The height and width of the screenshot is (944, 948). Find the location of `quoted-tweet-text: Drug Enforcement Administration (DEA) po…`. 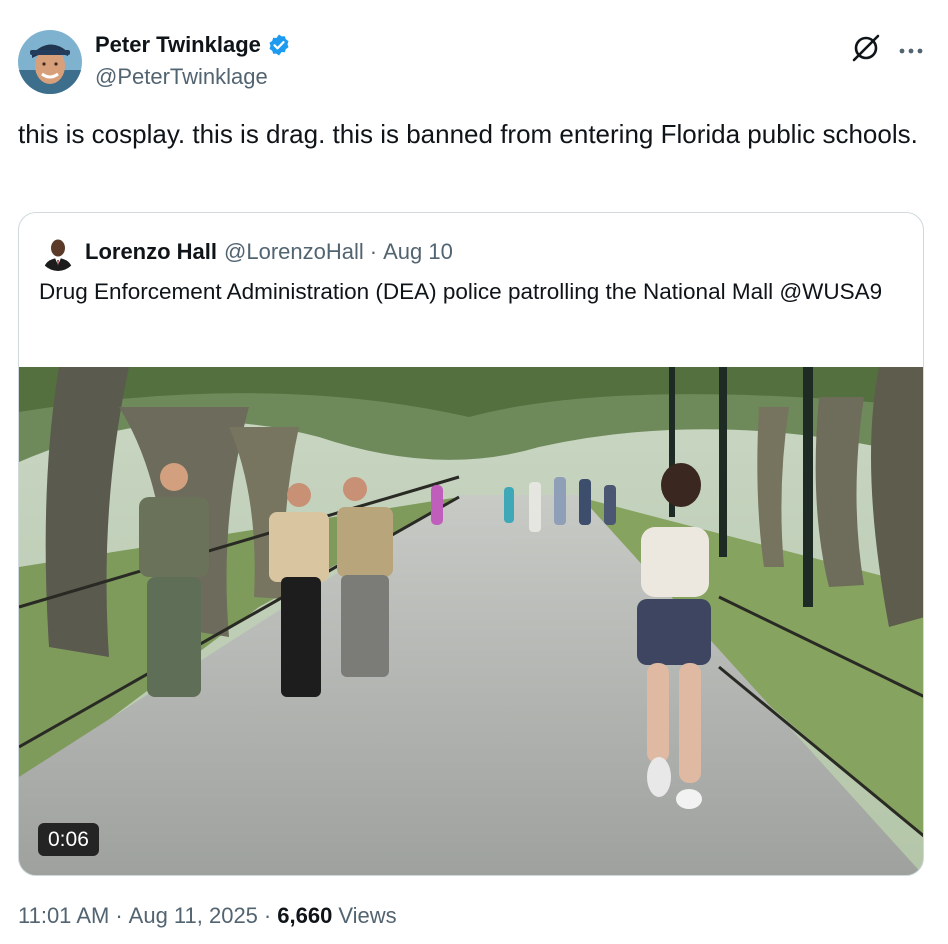

quoted-tweet-text: Drug Enforcement Administration (DEA) po… is located at coordinates (461, 291).